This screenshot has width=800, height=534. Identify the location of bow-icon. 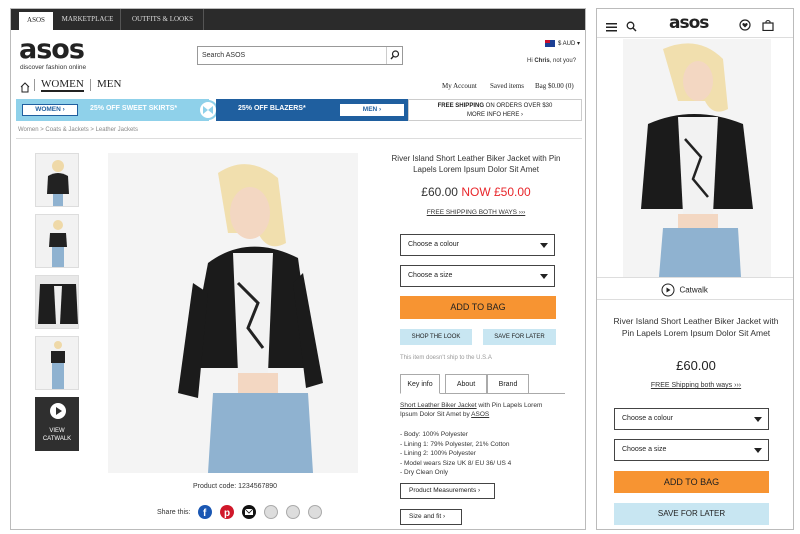
(208, 110).